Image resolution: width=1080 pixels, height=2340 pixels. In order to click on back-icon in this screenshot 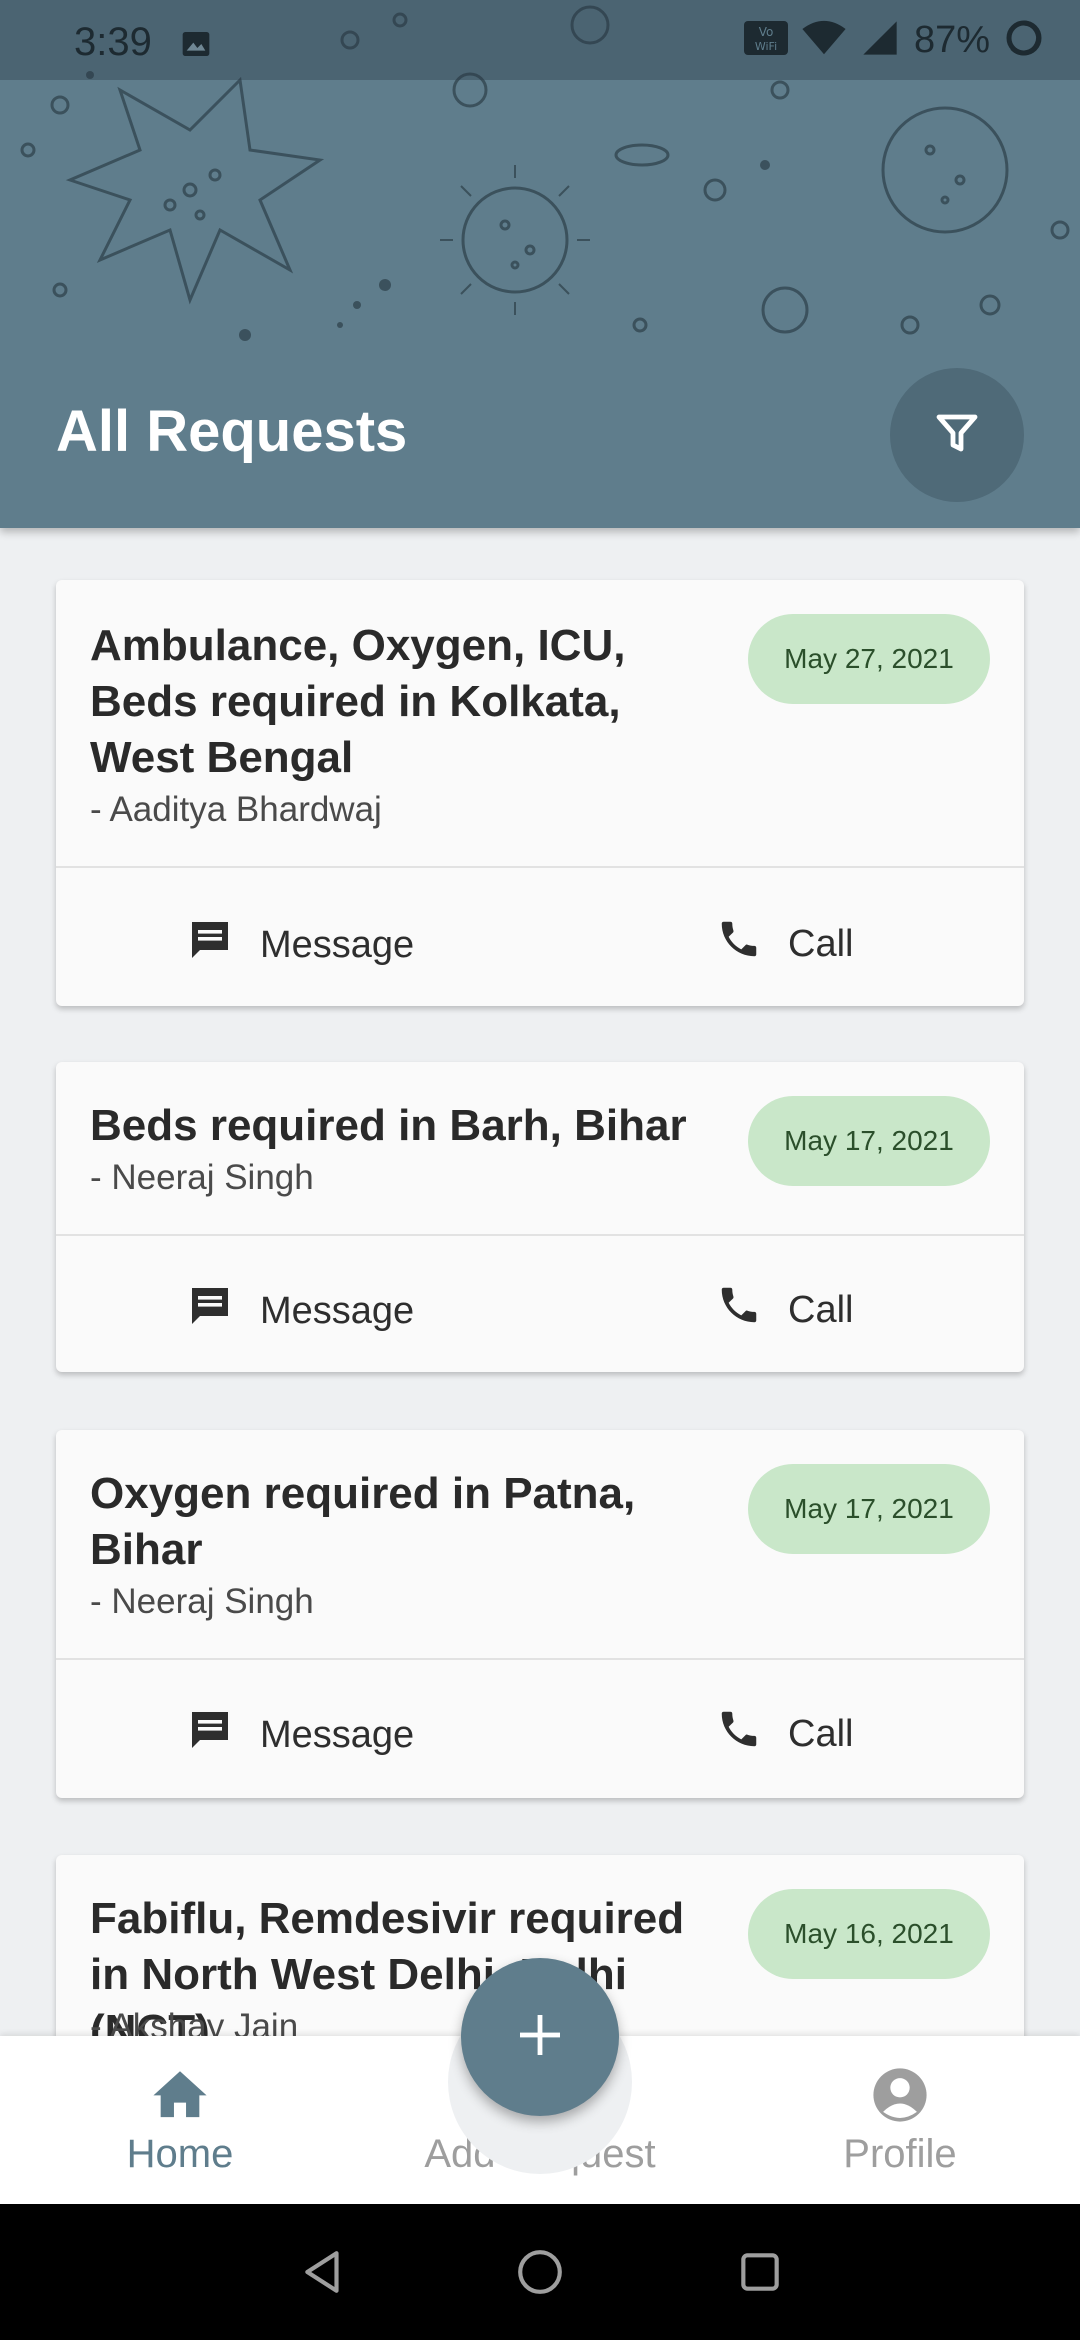, I will do `click(324, 2272)`.